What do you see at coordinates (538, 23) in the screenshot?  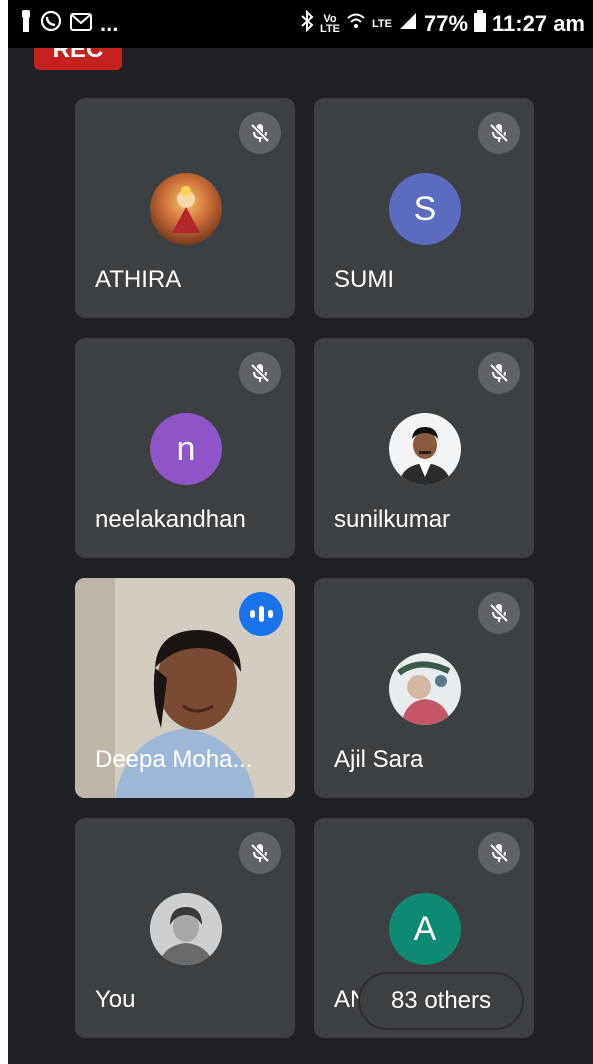 I see `clock: 11:27 am` at bounding box center [538, 23].